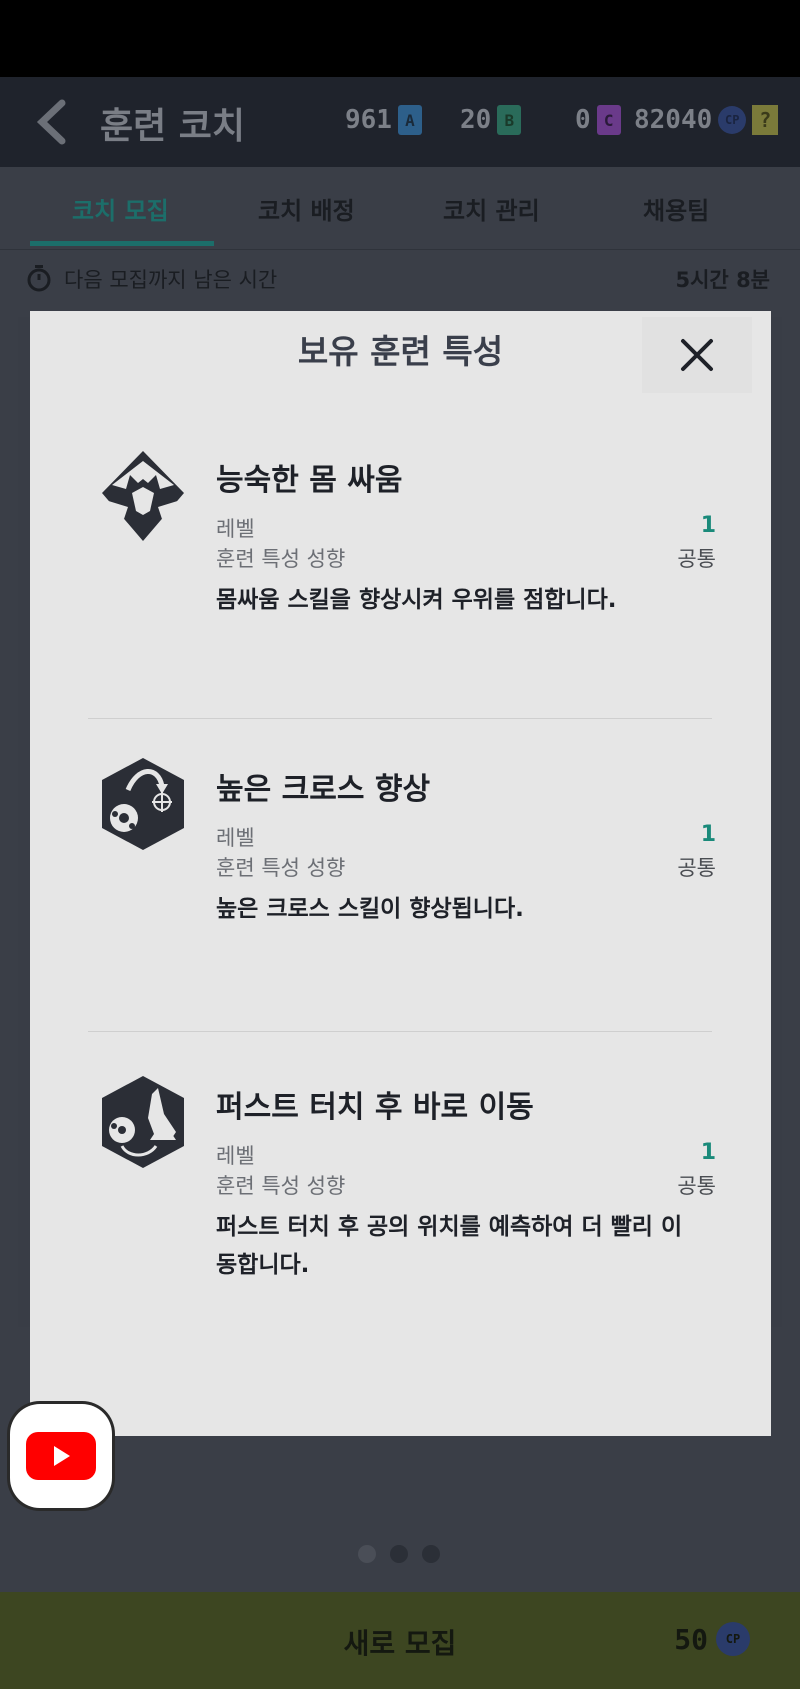 The width and height of the screenshot is (800, 1689). I want to click on currency-cp: 82040 CP ?, so click(706, 120).